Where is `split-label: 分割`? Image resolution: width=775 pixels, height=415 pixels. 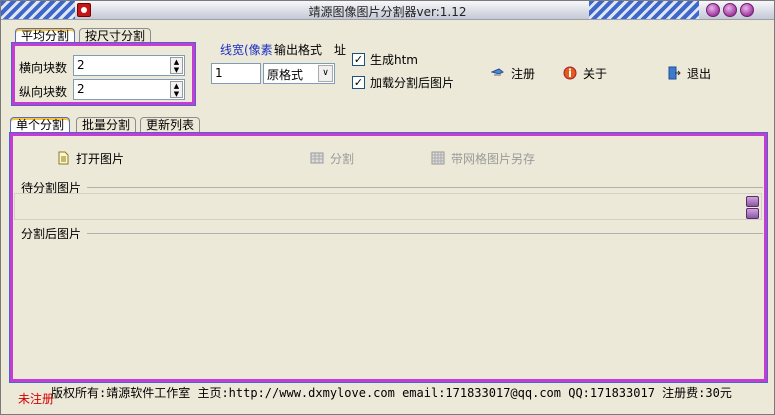
split-label: 分割 is located at coordinates (342, 158).